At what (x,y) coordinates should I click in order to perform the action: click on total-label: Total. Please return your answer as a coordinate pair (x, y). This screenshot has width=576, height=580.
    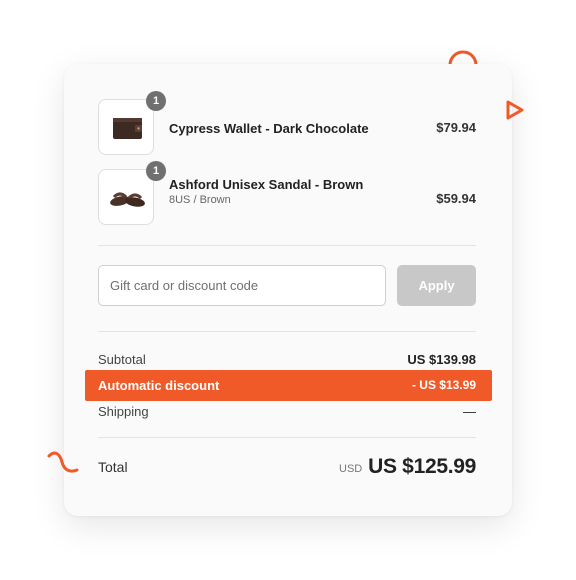
    Looking at the image, I should click on (113, 467).